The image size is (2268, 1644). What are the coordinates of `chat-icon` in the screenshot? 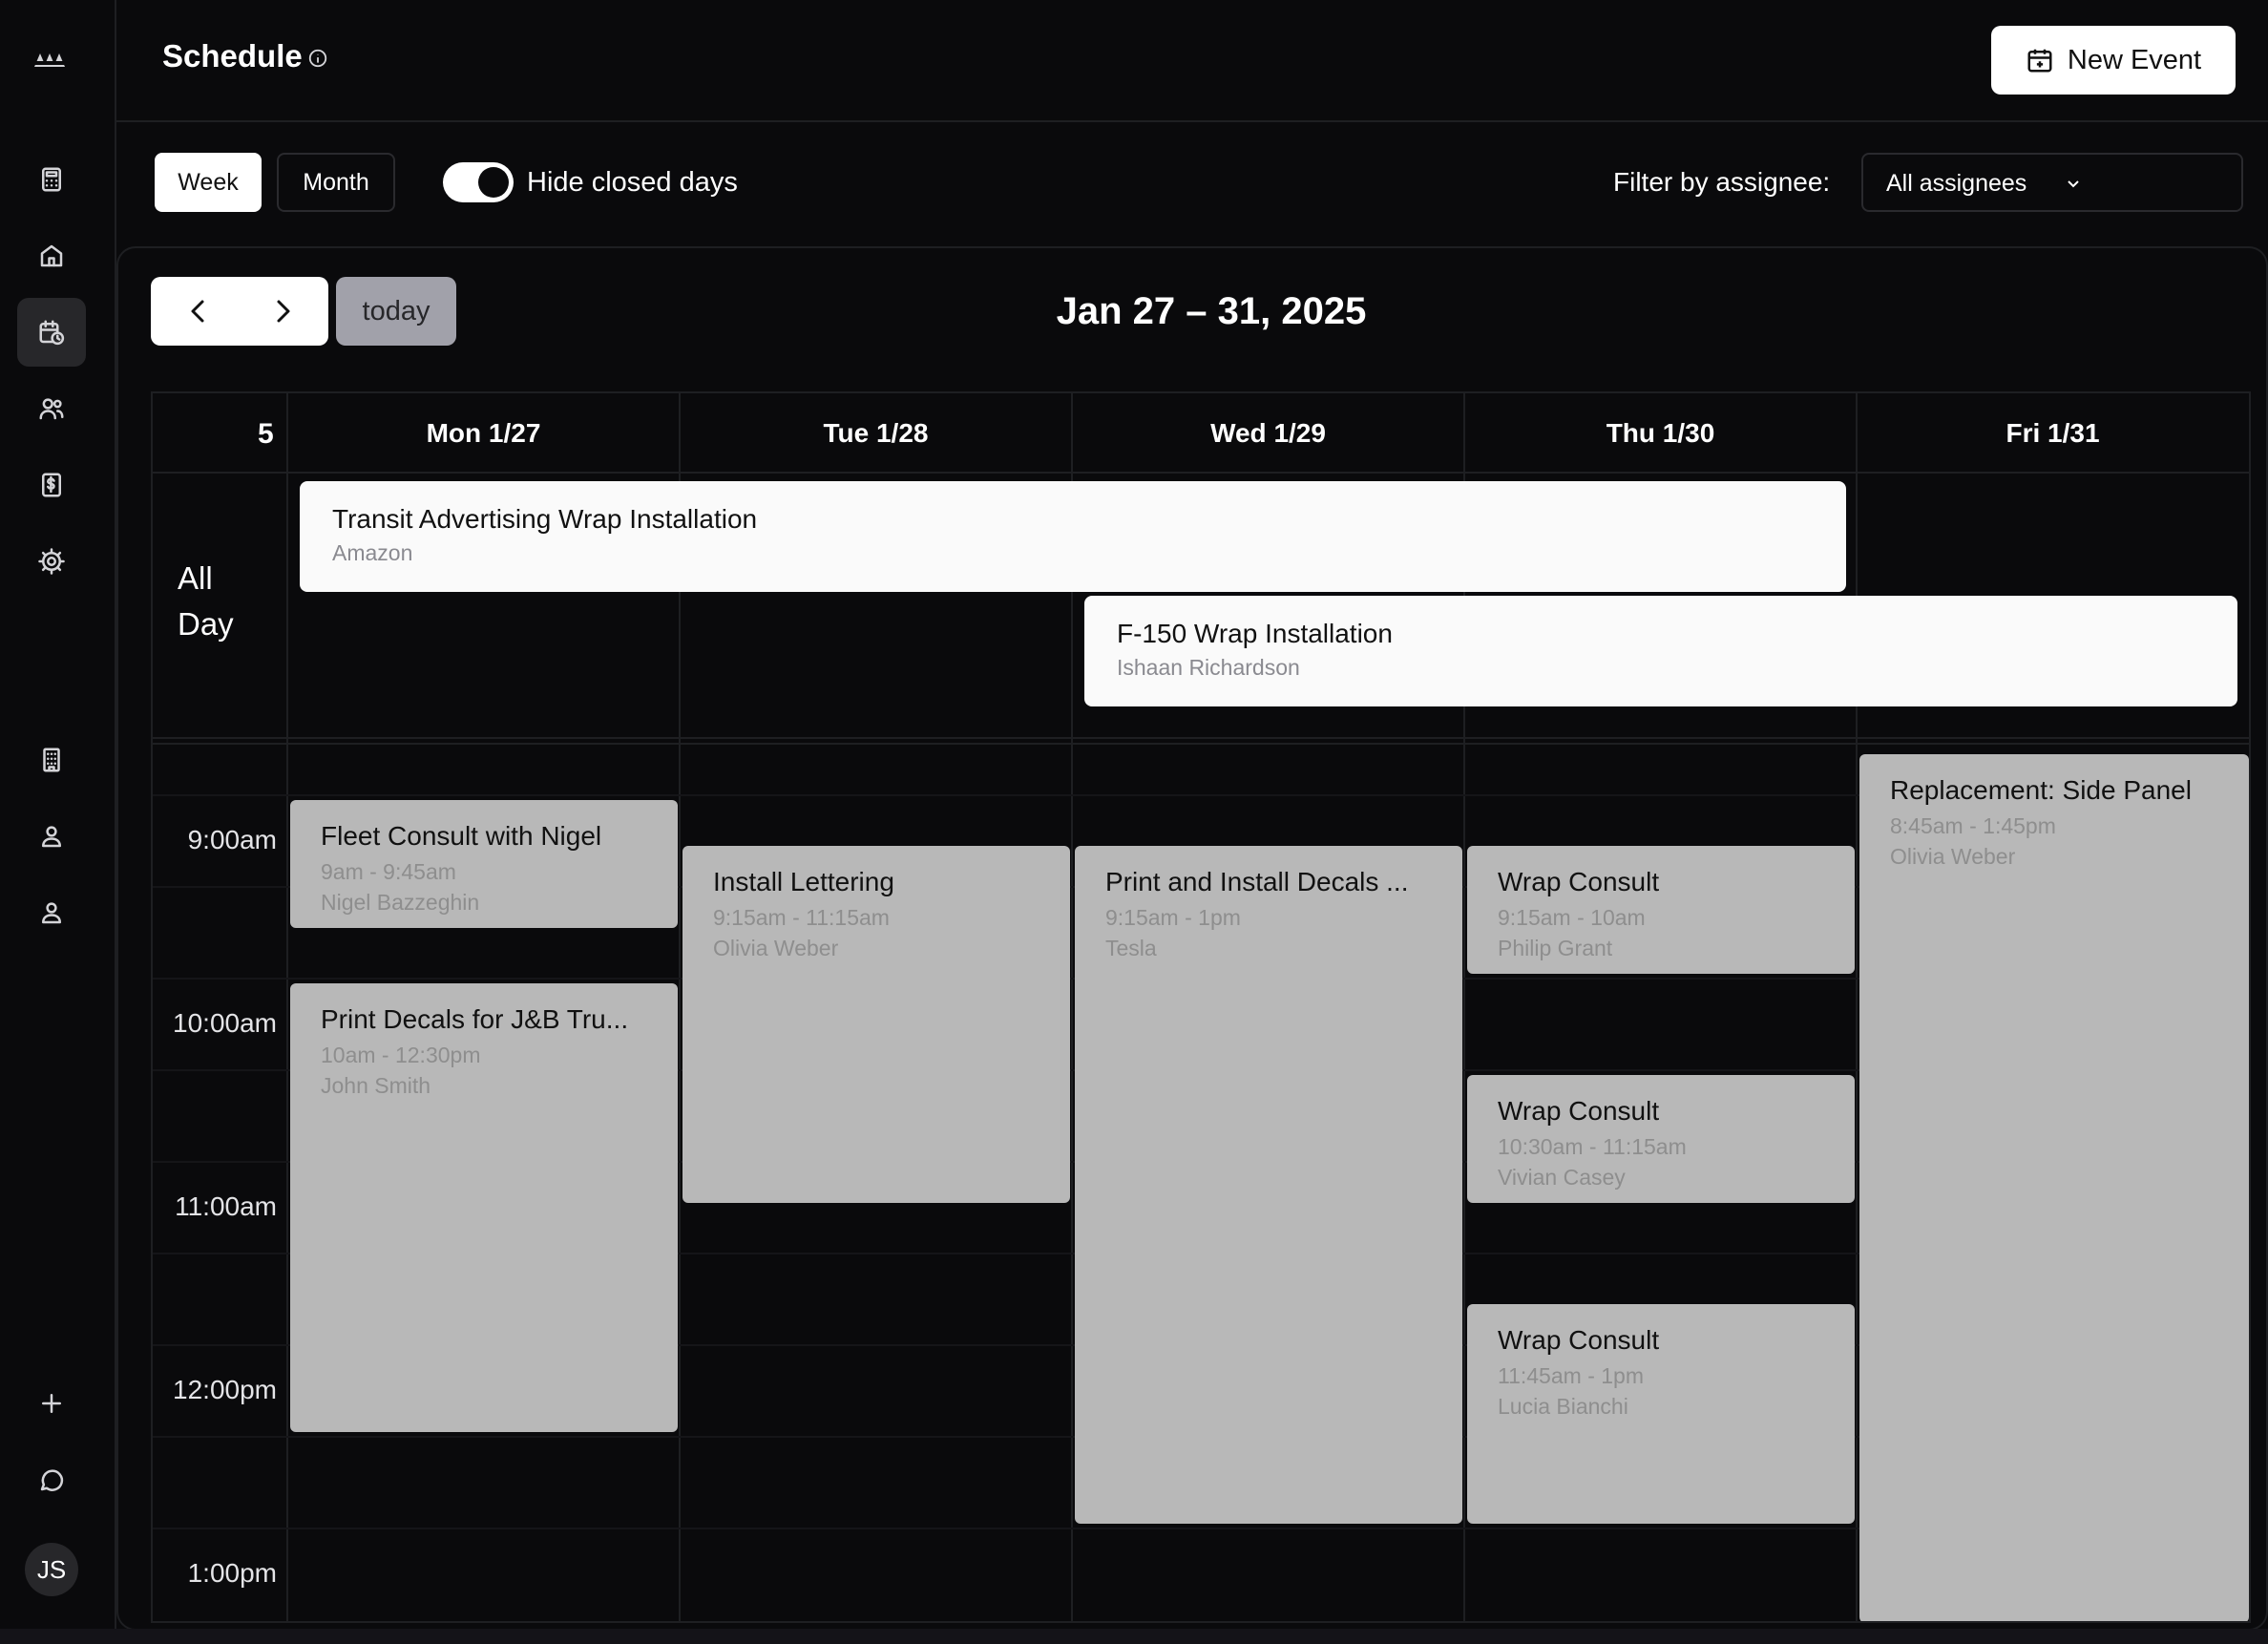 It's located at (52, 1480).